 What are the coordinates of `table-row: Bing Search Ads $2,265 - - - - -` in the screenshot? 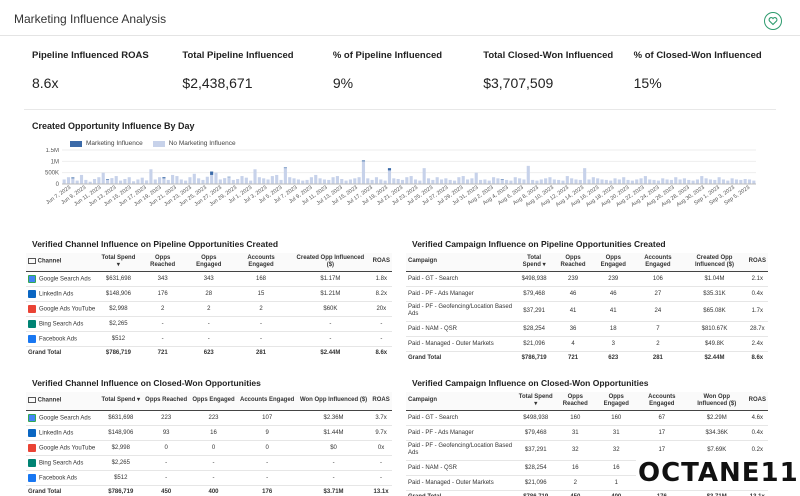 It's located at (209, 324).